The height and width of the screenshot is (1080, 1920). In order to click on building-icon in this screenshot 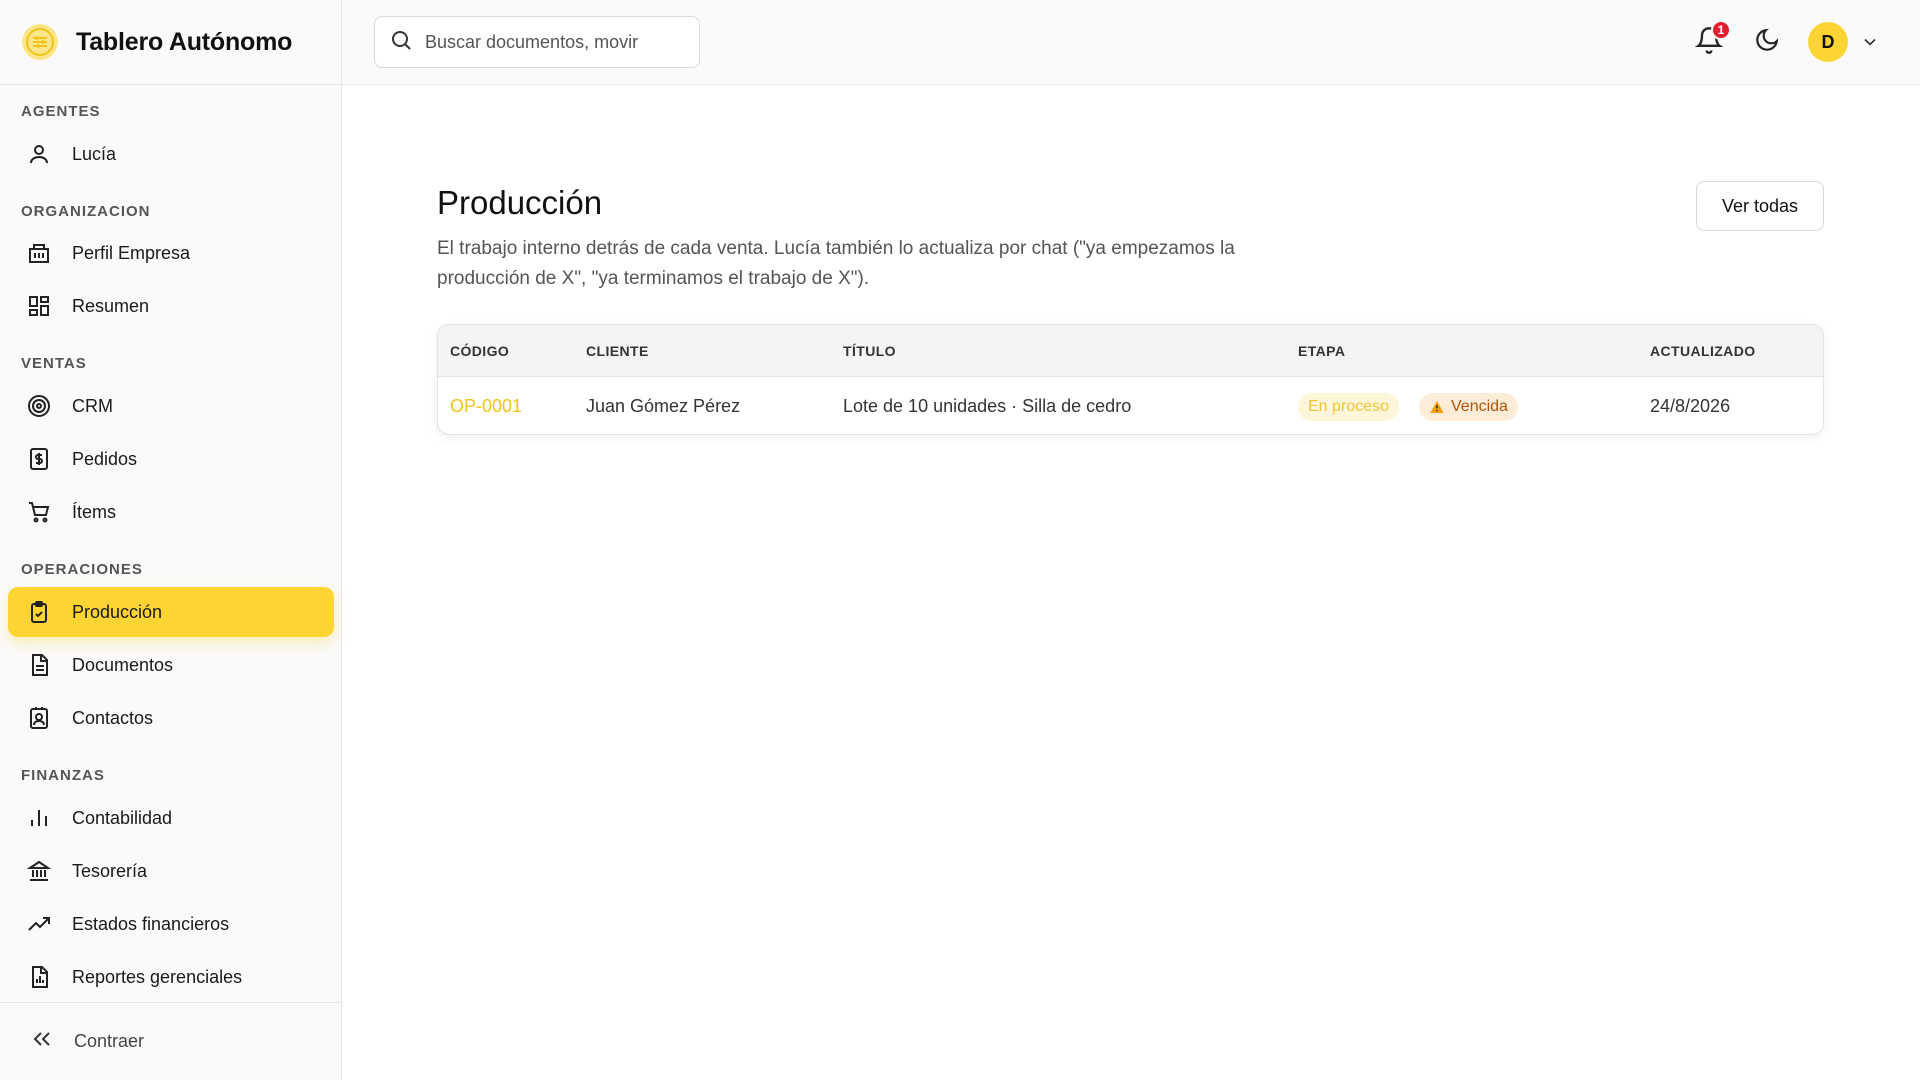, I will do `click(39, 253)`.